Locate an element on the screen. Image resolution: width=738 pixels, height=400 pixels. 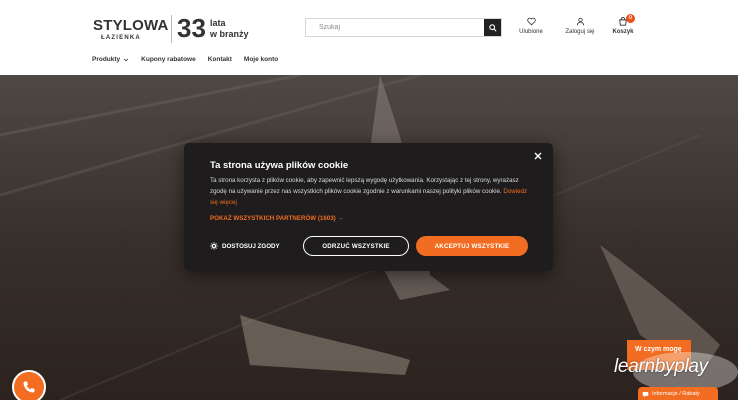
nav-item-account: Moje konto is located at coordinates (261, 59).